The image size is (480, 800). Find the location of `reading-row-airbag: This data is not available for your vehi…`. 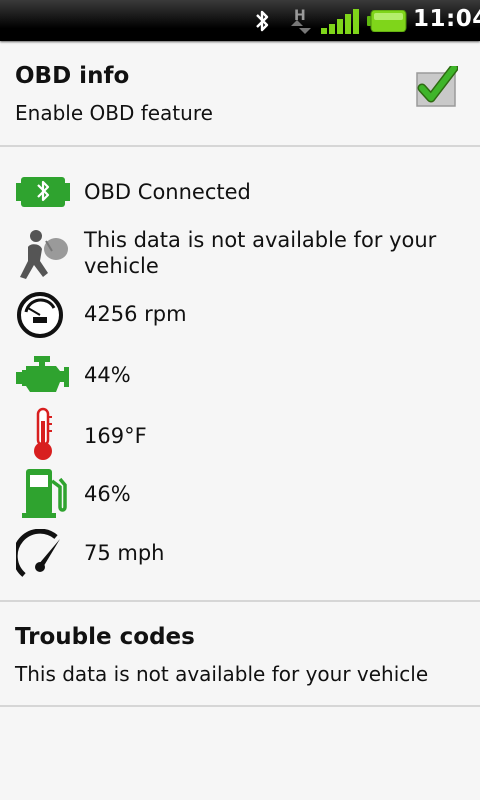

reading-row-airbag: This data is not available for your vehi… is located at coordinates (240, 254).